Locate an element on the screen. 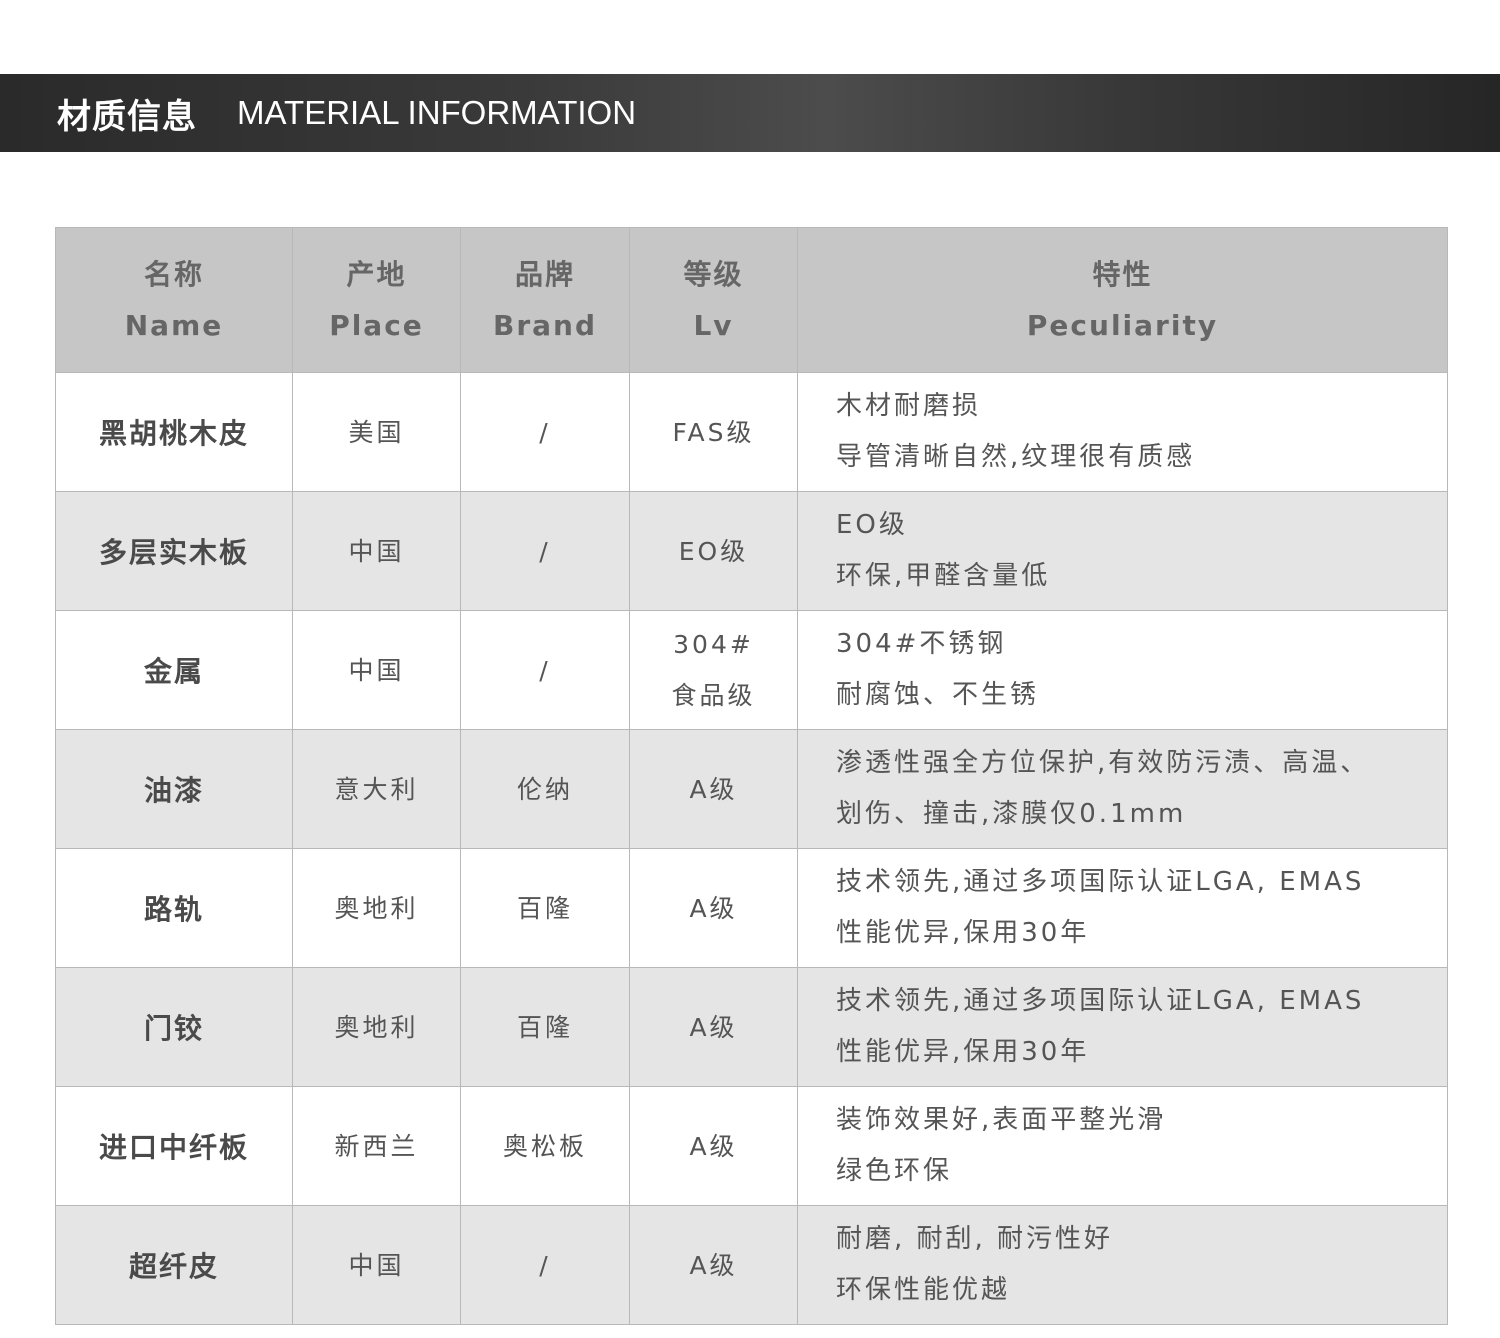 The width and height of the screenshot is (1500, 1338). cell-place: 新西兰 is located at coordinates (376, 1146).